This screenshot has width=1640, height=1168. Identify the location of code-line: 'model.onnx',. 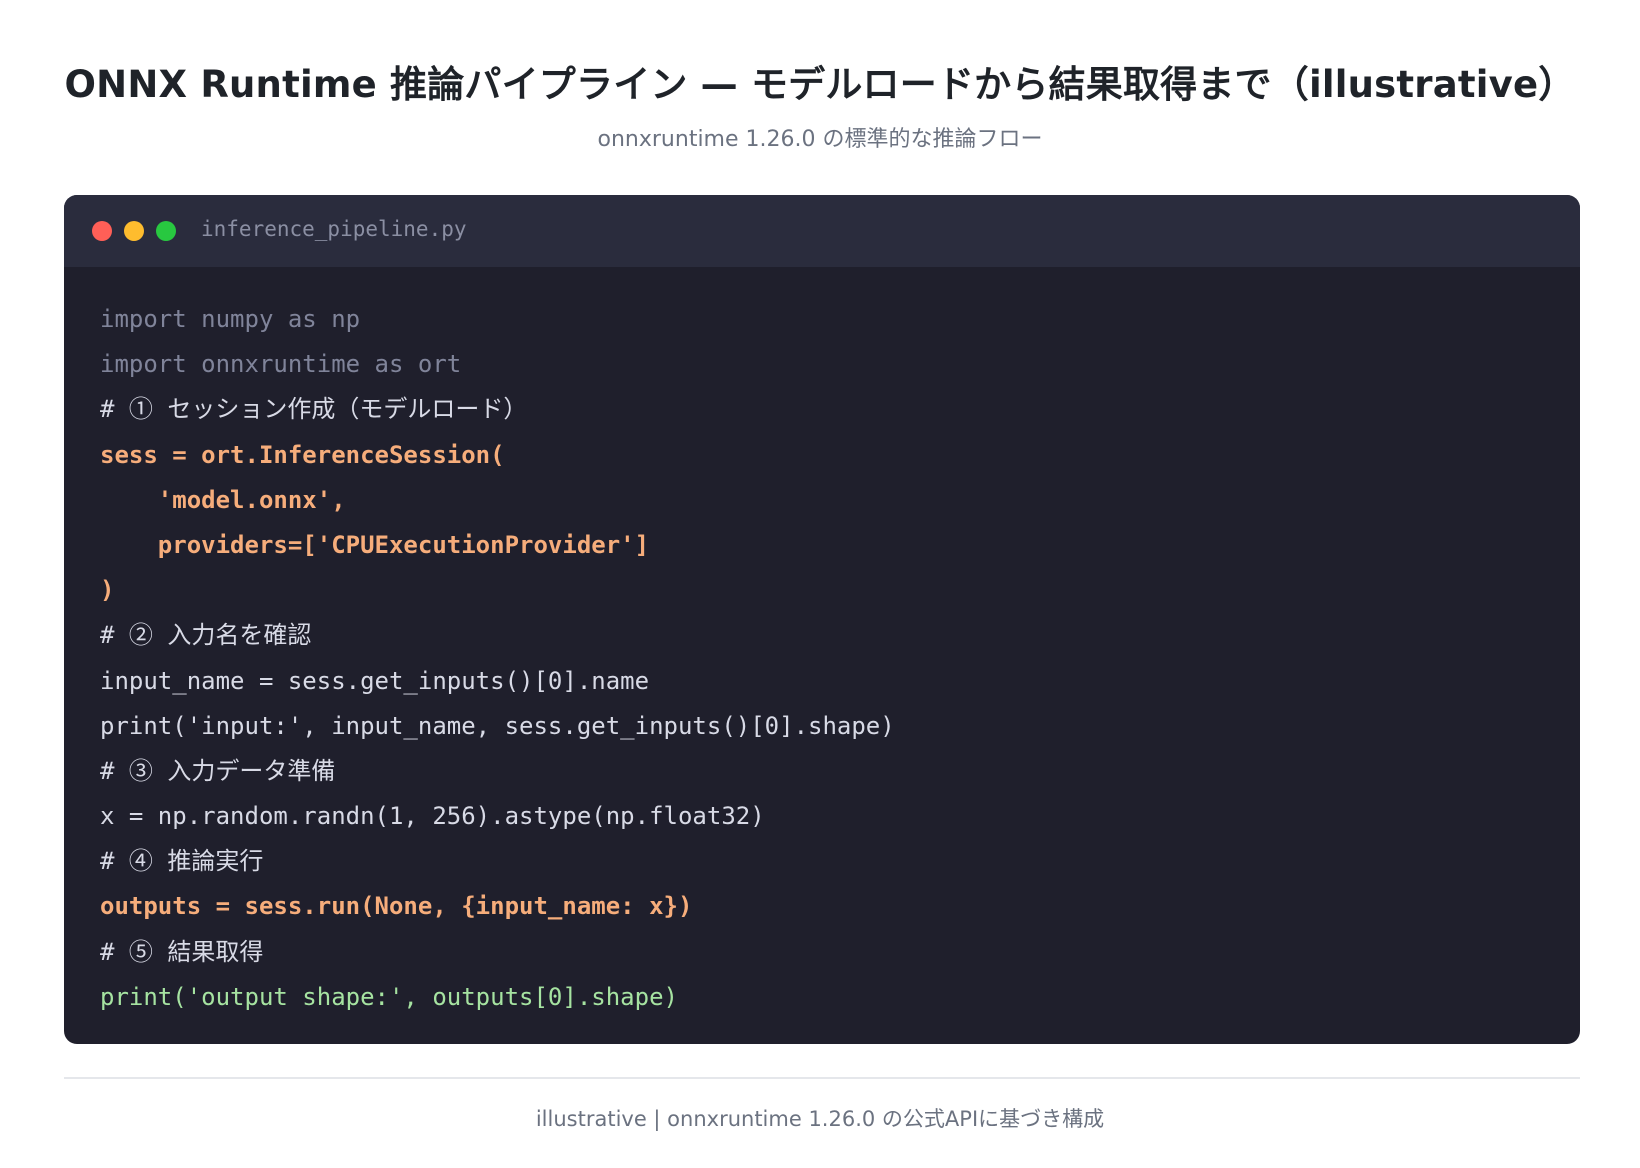
(223, 499).